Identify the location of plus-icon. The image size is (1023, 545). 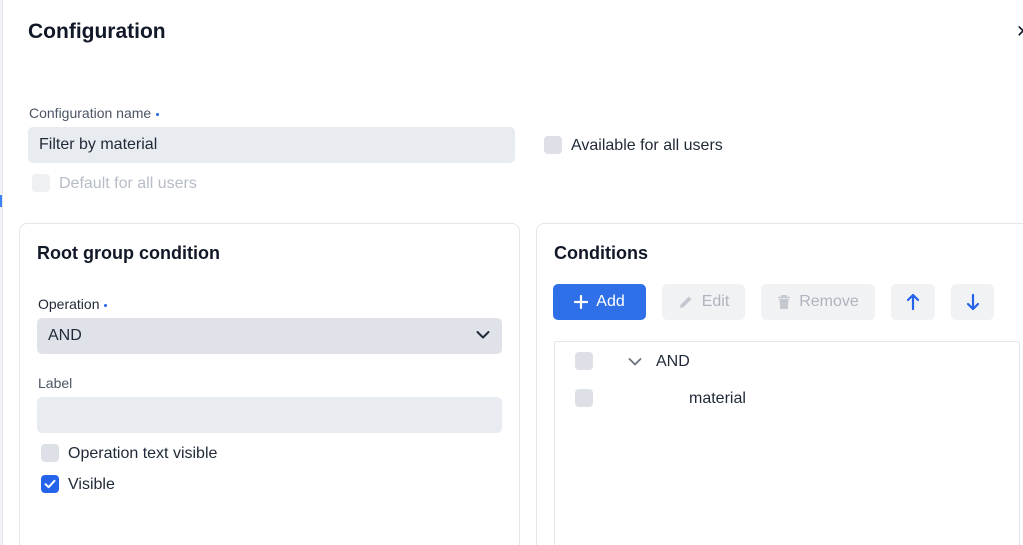
(581, 302).